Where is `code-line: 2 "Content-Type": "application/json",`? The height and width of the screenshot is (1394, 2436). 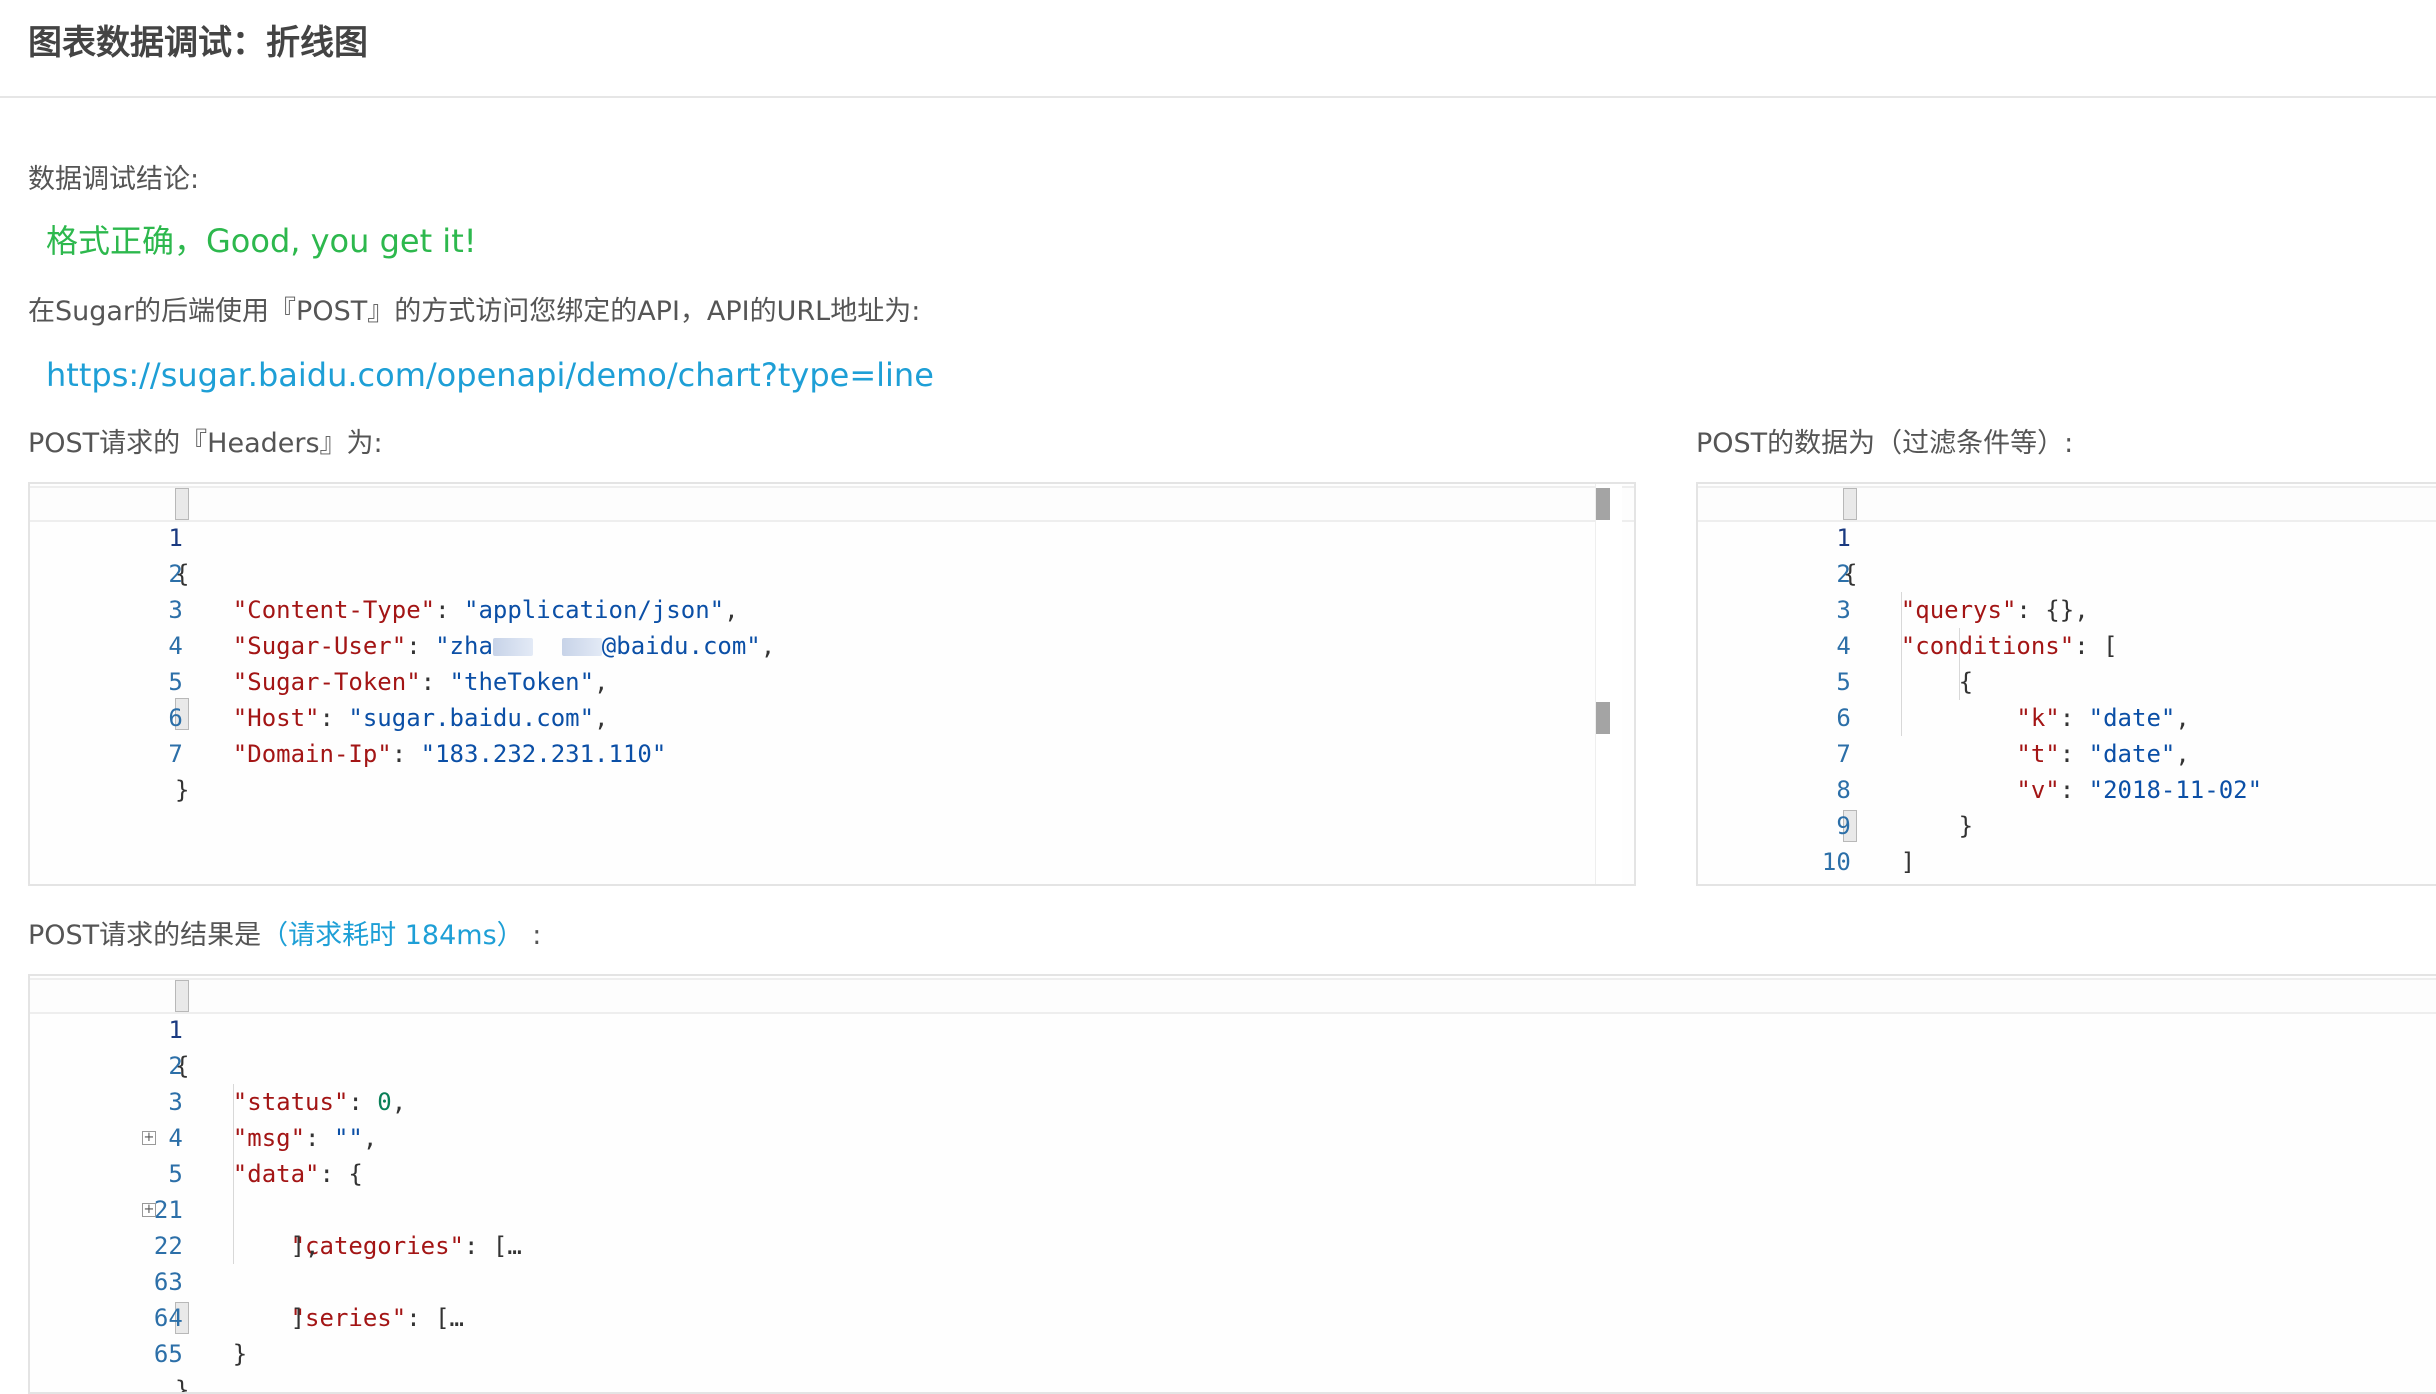 code-line: 2 "Content-Type": "application/json", is located at coordinates (832, 572).